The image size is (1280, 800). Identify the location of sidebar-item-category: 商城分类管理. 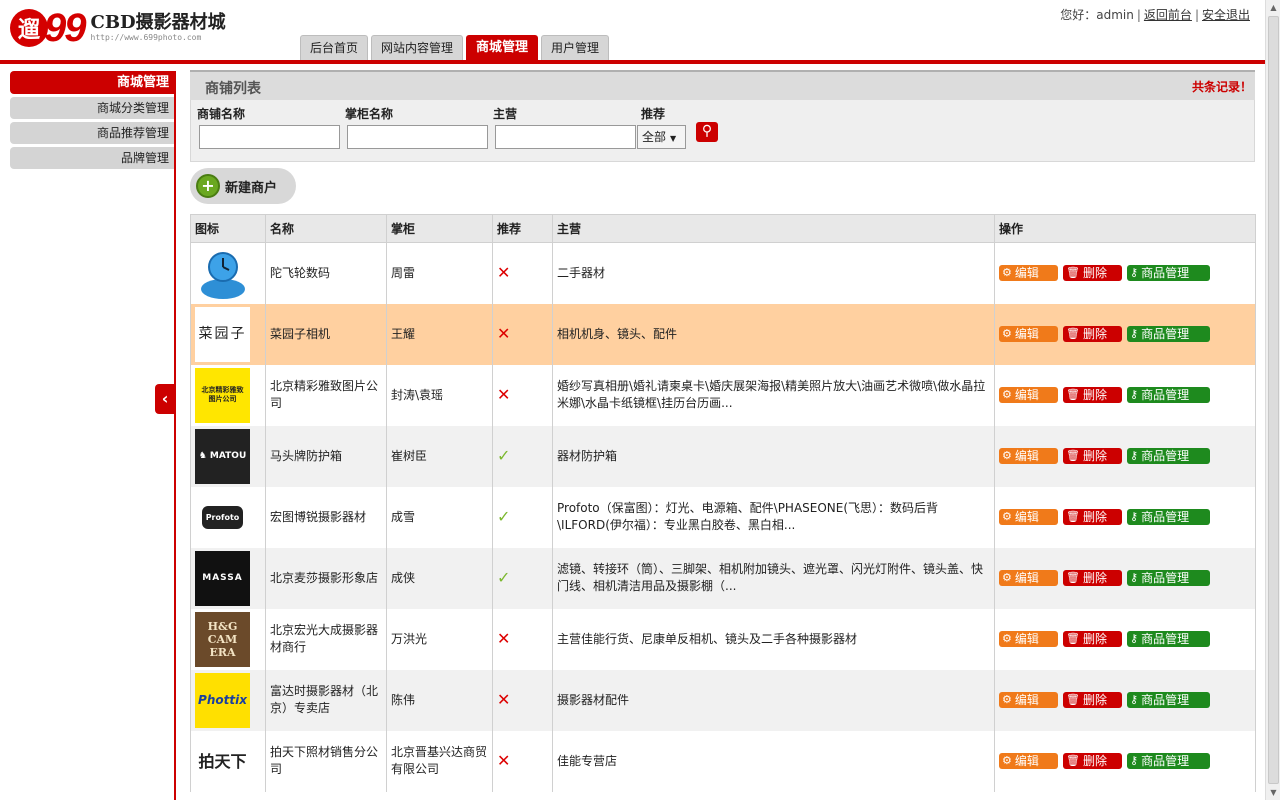
(92, 108).